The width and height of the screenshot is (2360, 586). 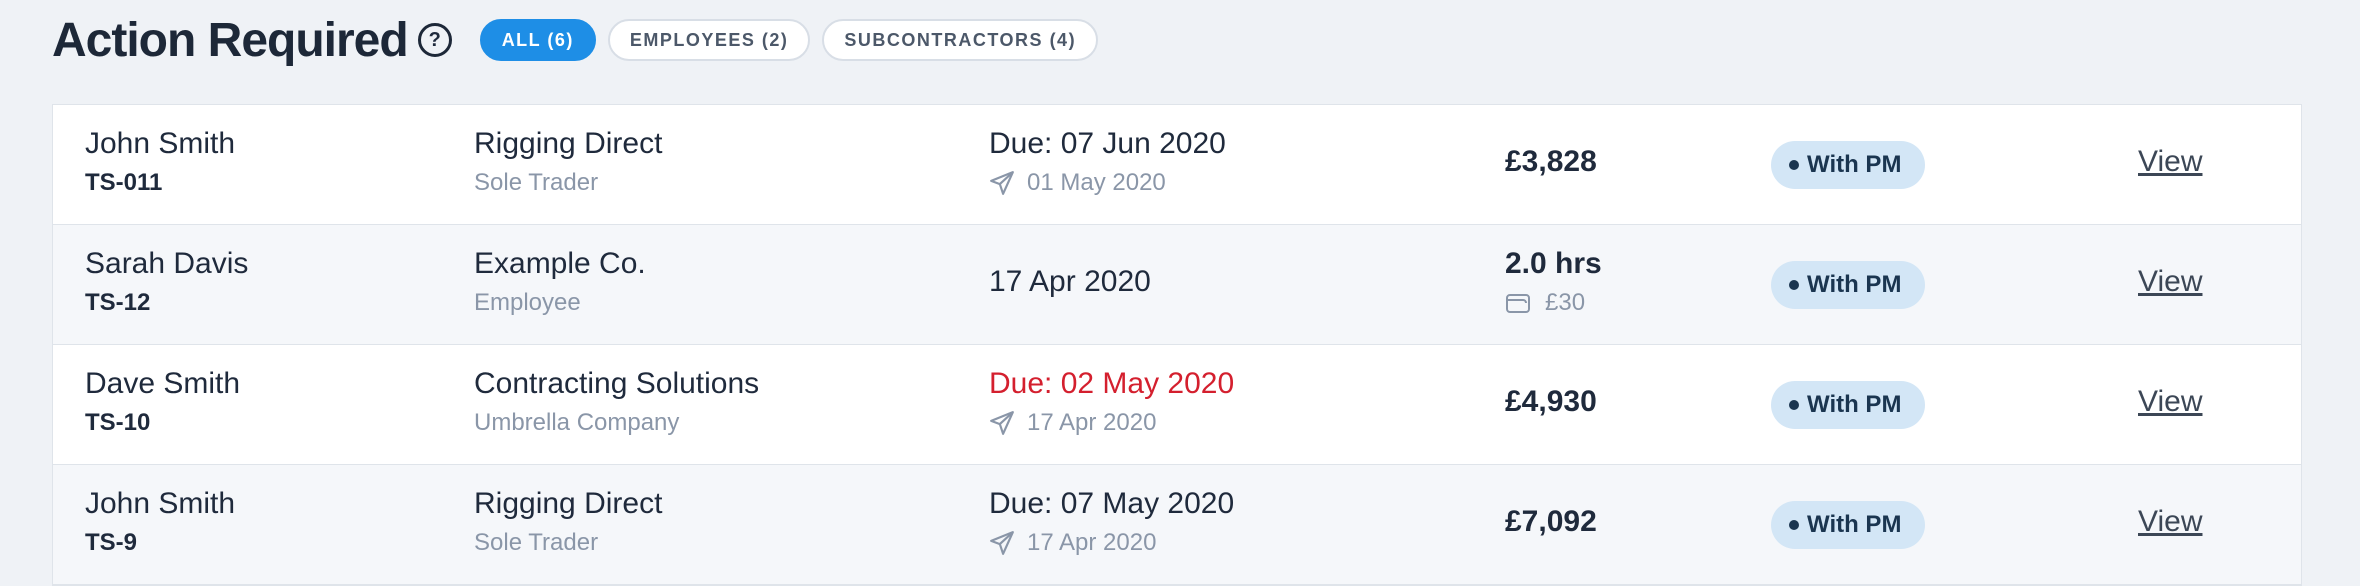 What do you see at coordinates (1518, 303) in the screenshot?
I see `wallet-icon` at bounding box center [1518, 303].